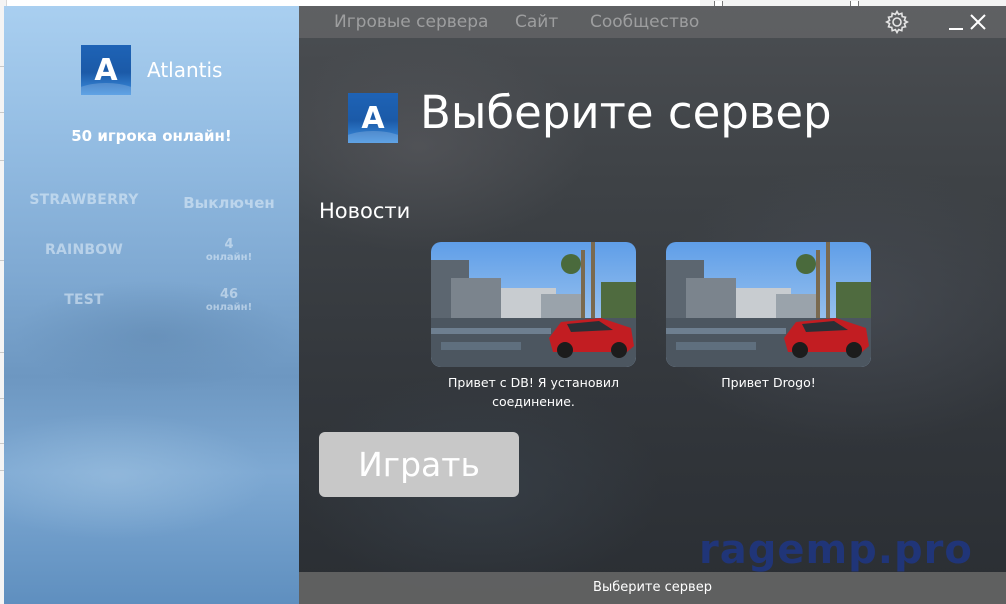 The width and height of the screenshot is (1006, 604). I want to click on server-item-strawberry: STRAWBERRY Выключен, so click(151, 212).